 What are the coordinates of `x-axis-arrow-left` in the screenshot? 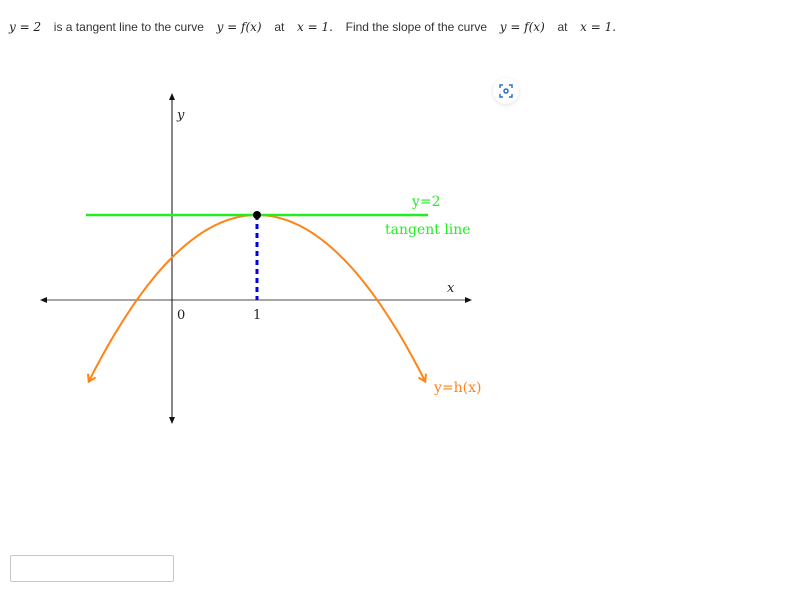 It's located at (43, 300).